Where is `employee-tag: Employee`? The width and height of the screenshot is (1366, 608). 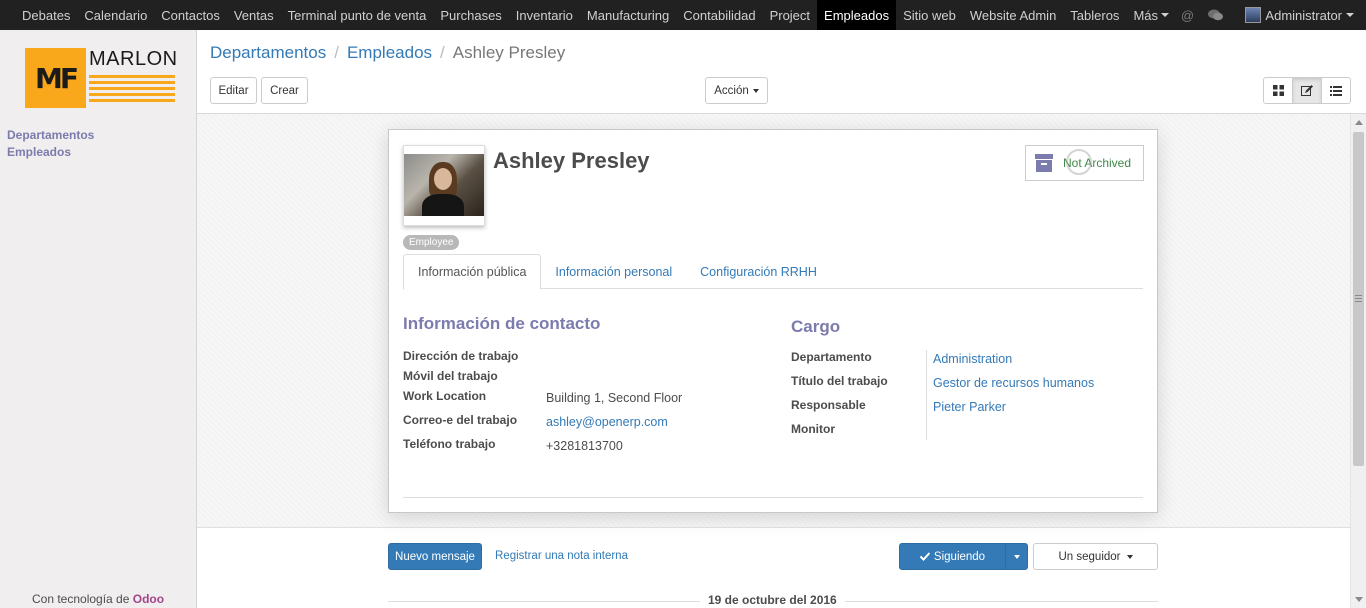 employee-tag: Employee is located at coordinates (431, 242).